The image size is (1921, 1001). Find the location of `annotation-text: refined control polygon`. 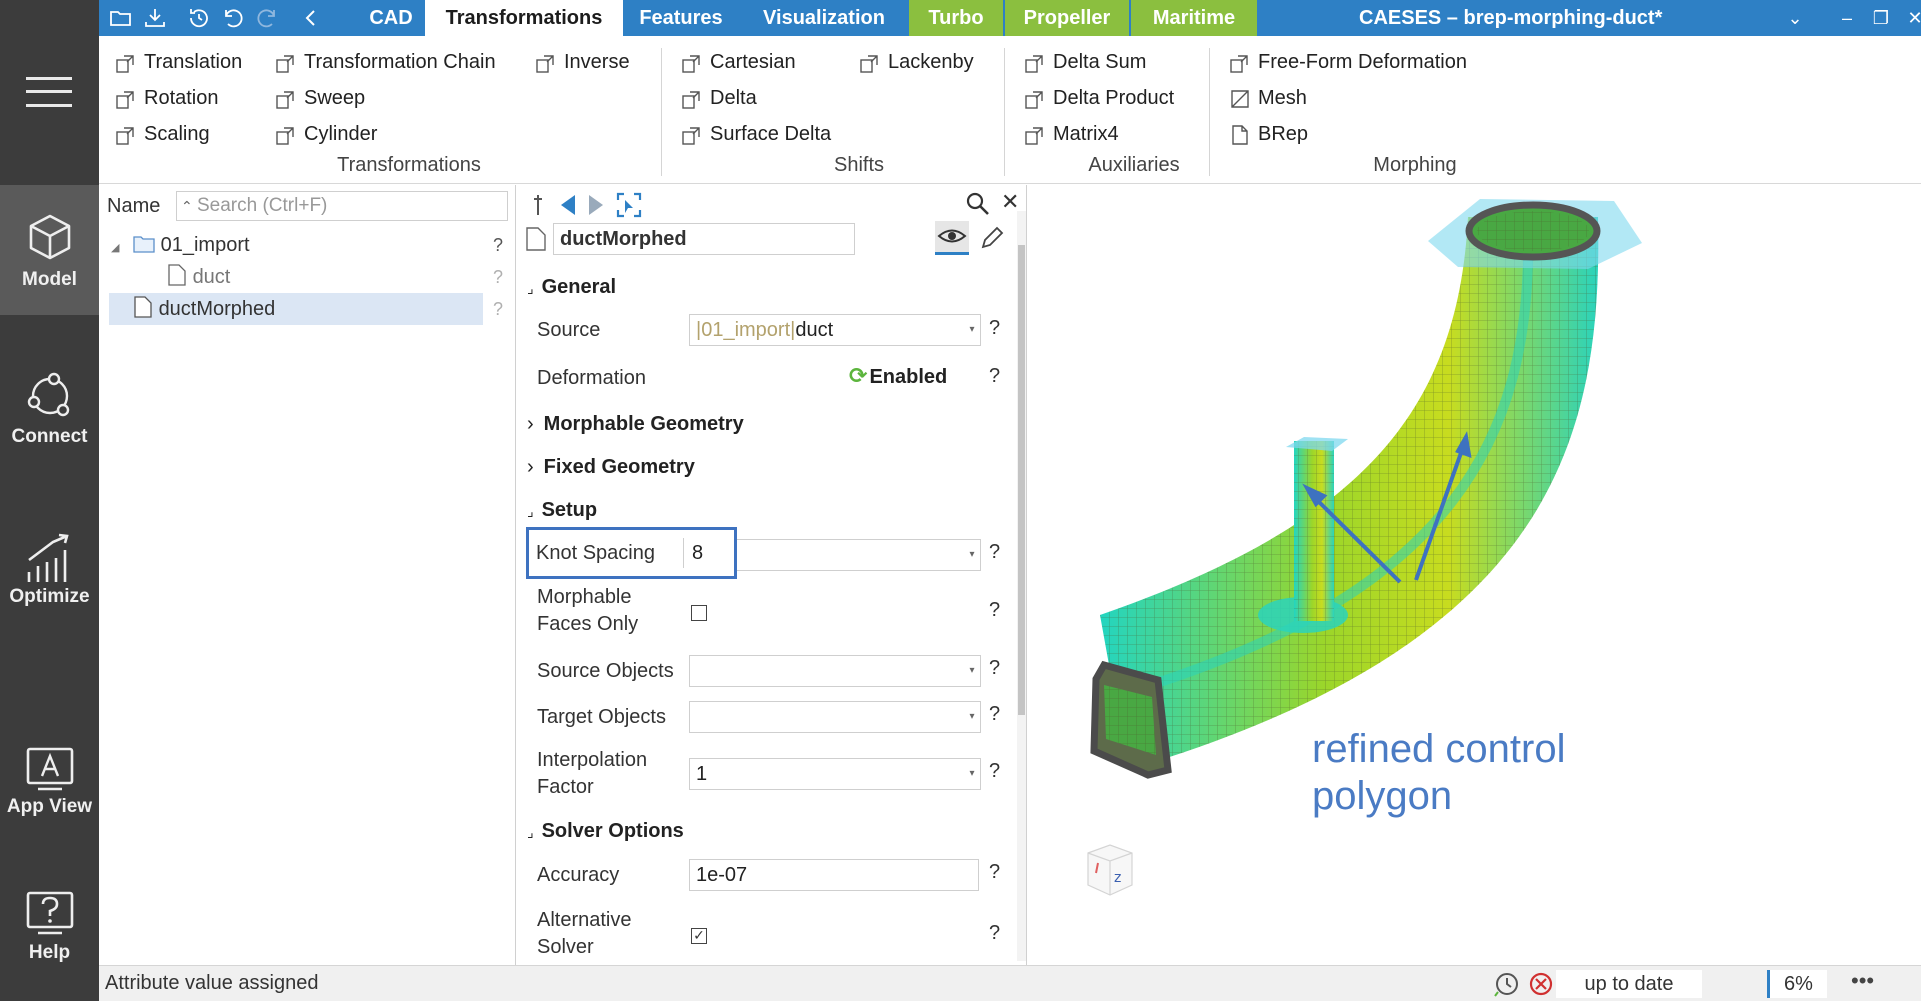

annotation-text: refined control polygon is located at coordinates (1439, 772).